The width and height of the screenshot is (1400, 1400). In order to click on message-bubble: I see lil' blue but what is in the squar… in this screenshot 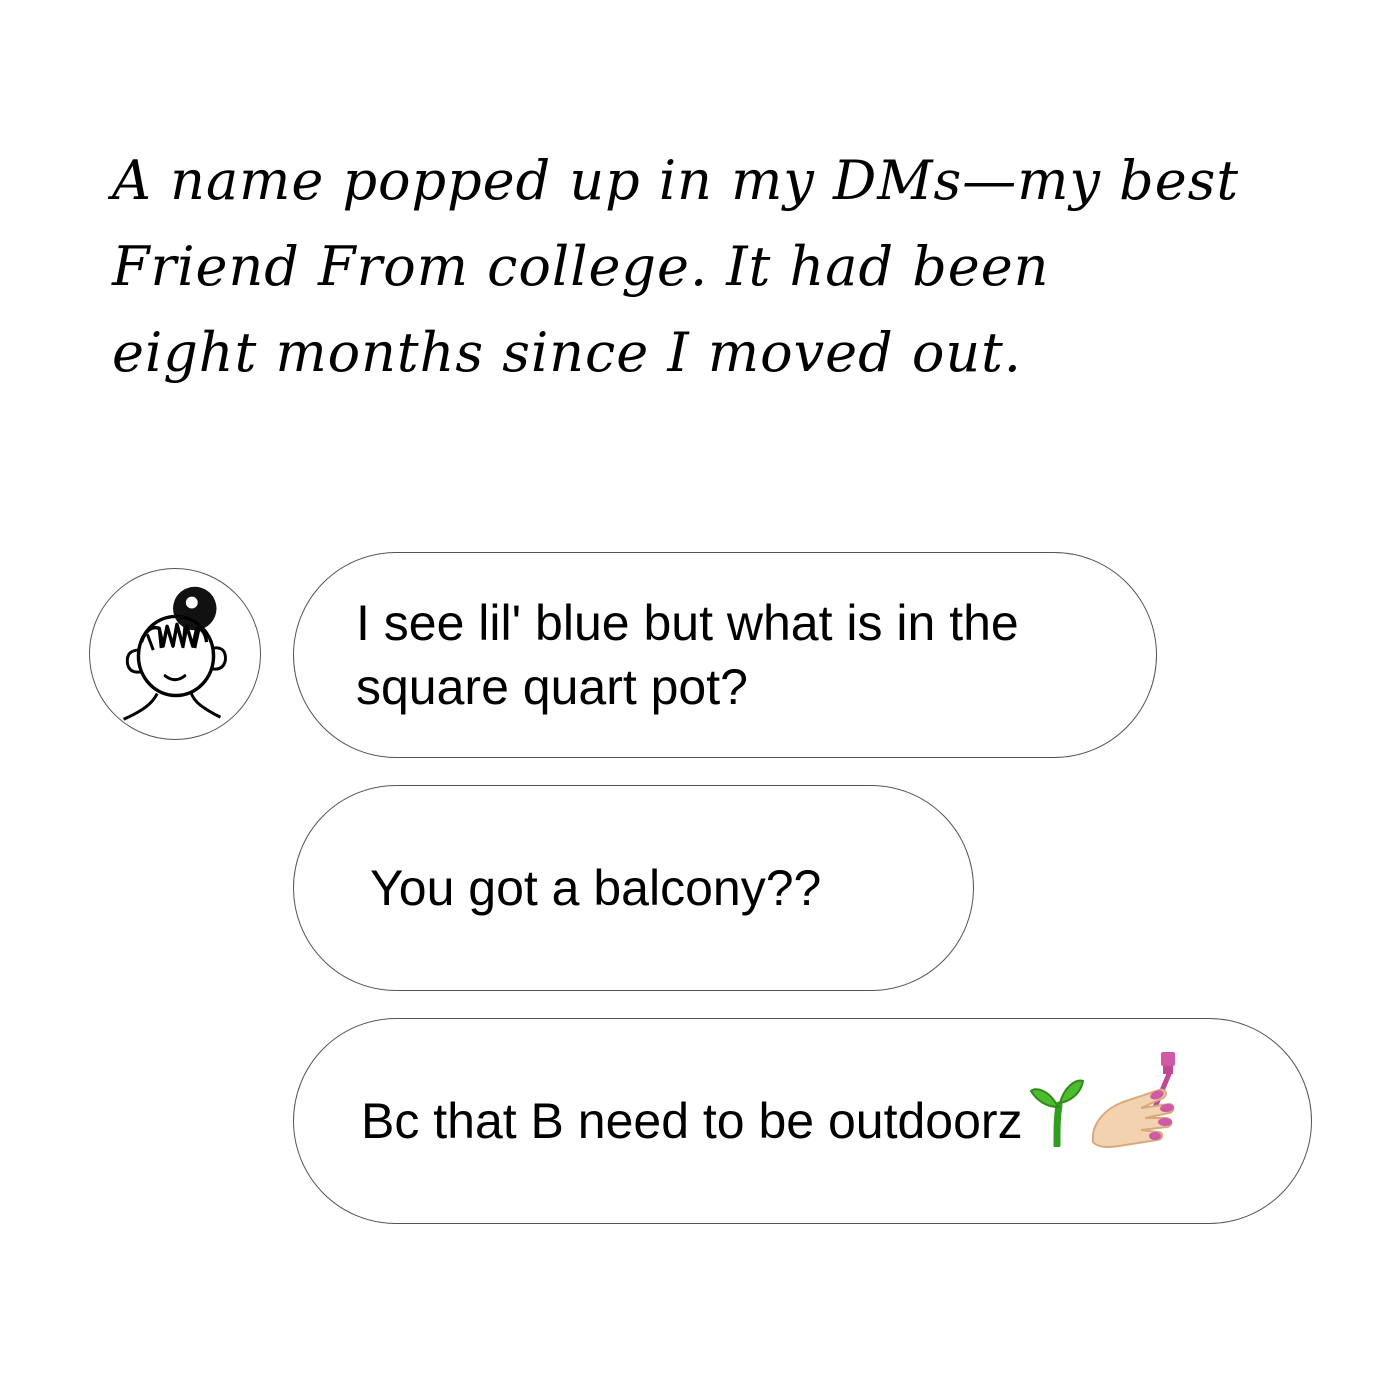, I will do `click(725, 655)`.